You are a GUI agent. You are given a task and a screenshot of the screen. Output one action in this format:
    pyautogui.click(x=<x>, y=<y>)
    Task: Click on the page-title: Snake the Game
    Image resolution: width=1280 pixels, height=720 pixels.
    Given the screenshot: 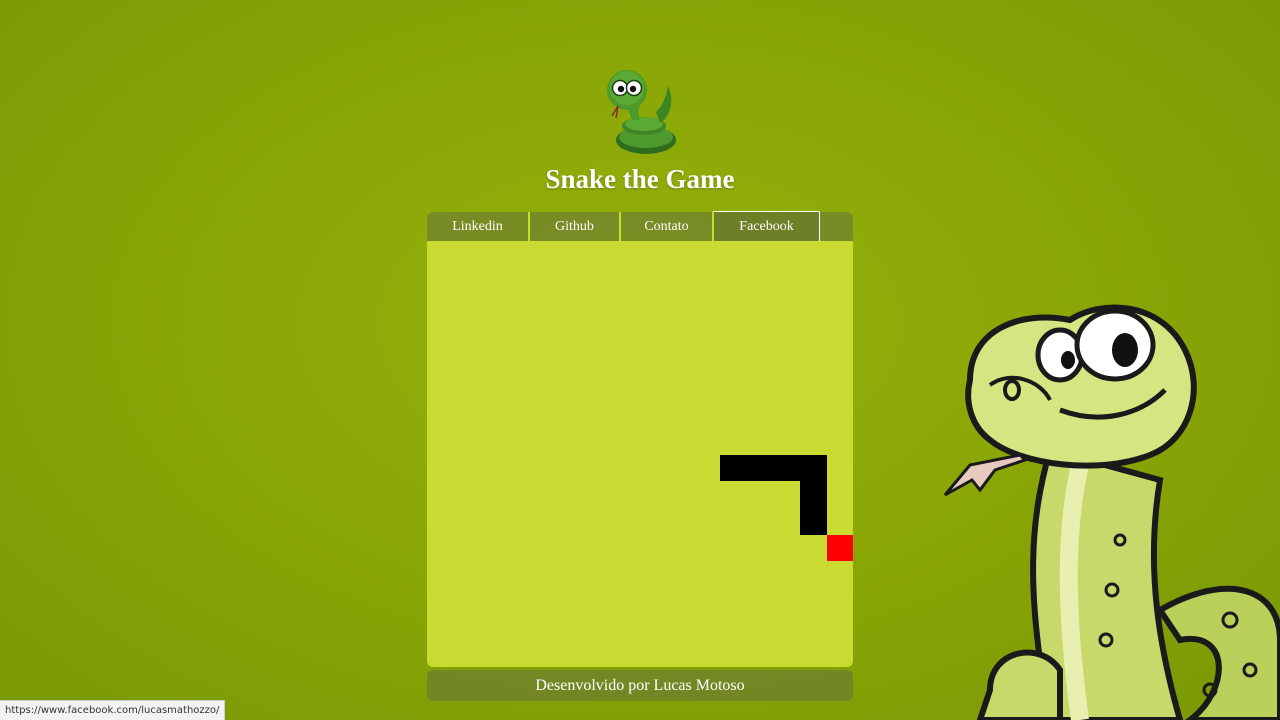 What is the action you would take?
    pyautogui.click(x=640, y=179)
    